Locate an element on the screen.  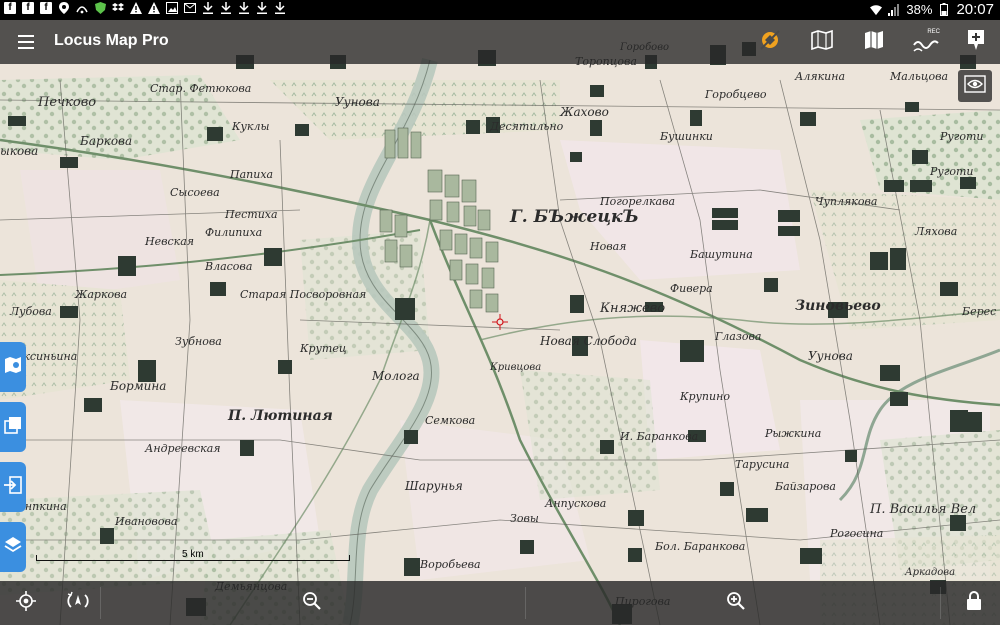
map-place-label: Рогосина is located at coordinates (856, 533).